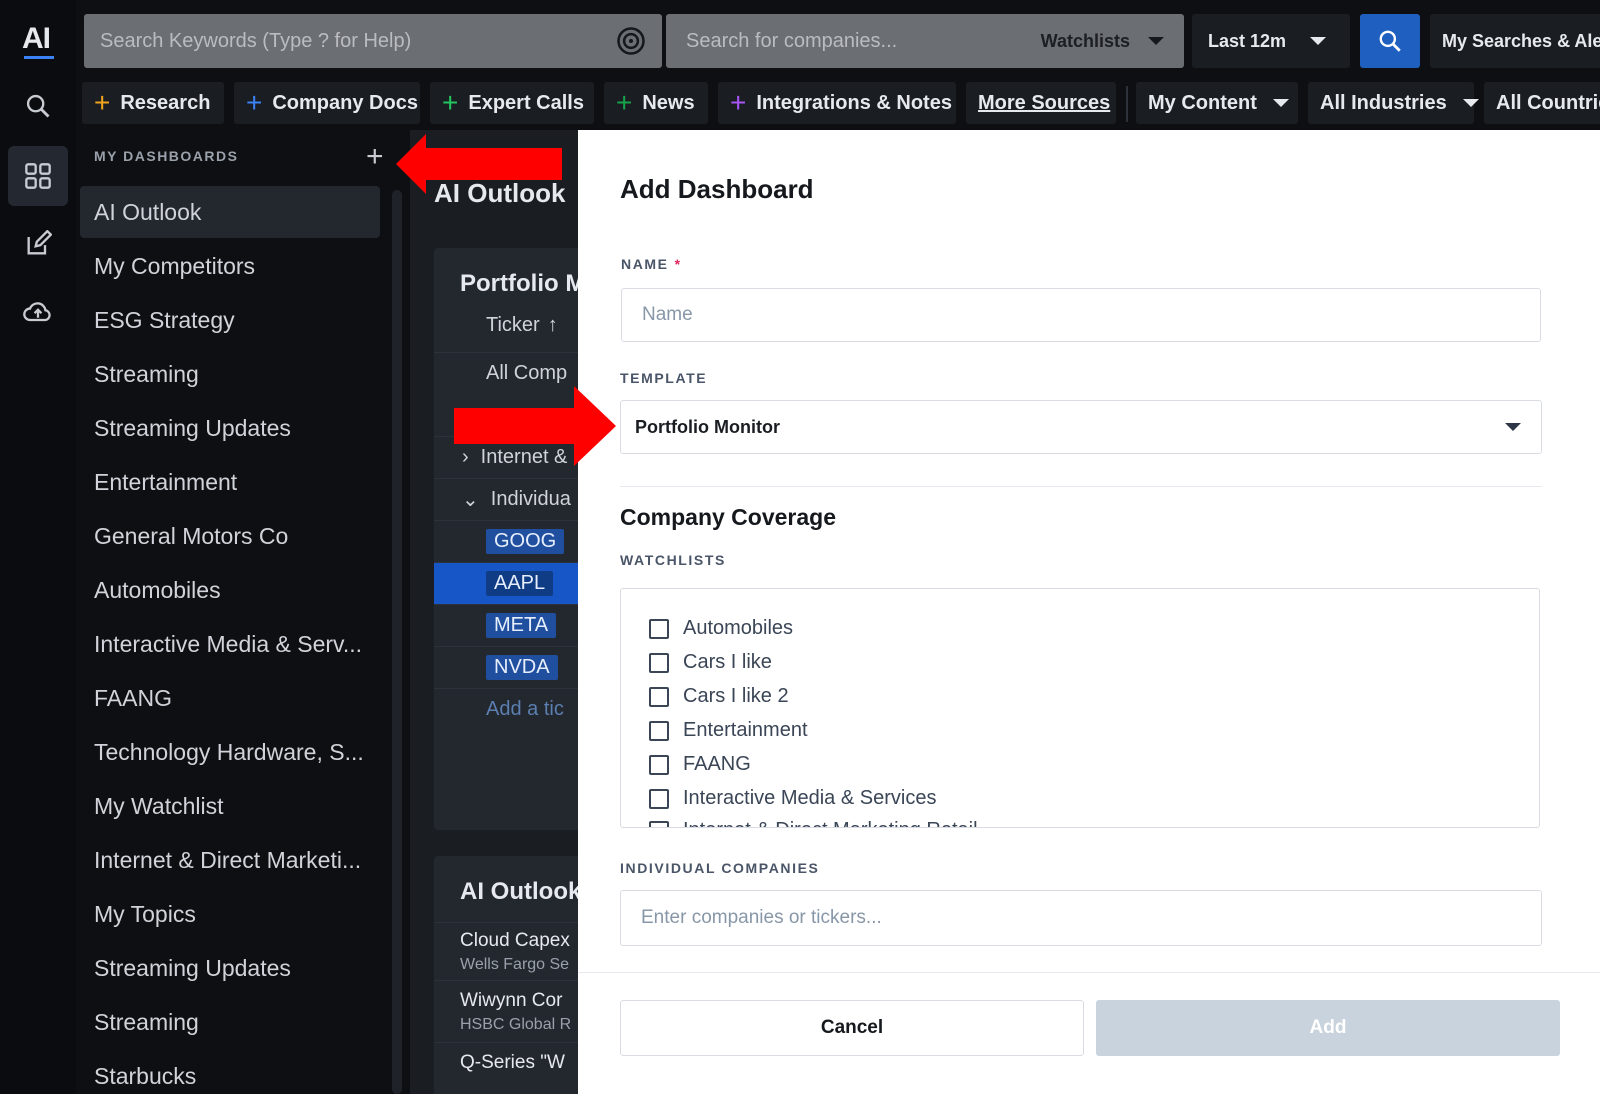 This screenshot has width=1600, height=1094. Describe the element at coordinates (230, 536) in the screenshot. I see `sidebar-item: General Motors Co` at that location.